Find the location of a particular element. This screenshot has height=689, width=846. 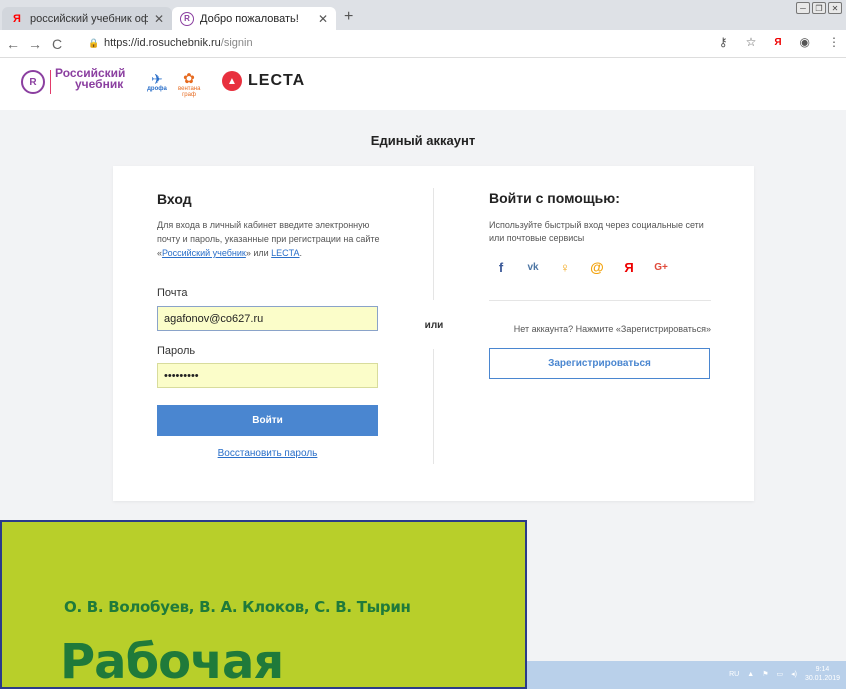

facebook-icon: f is located at coordinates (501, 267).